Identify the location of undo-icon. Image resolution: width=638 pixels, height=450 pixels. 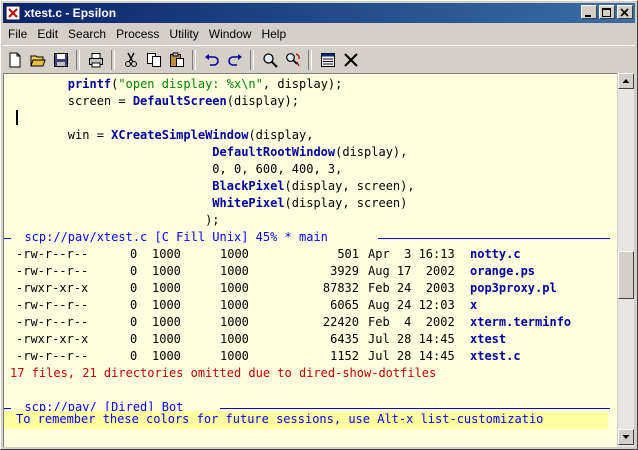
(211, 60).